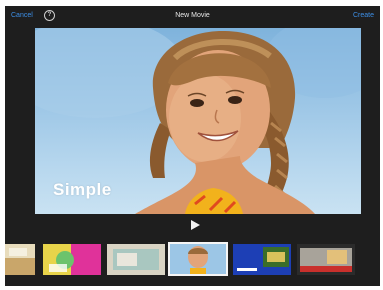 The image size is (383, 290). I want to click on theme-carousel, so click(192, 261).